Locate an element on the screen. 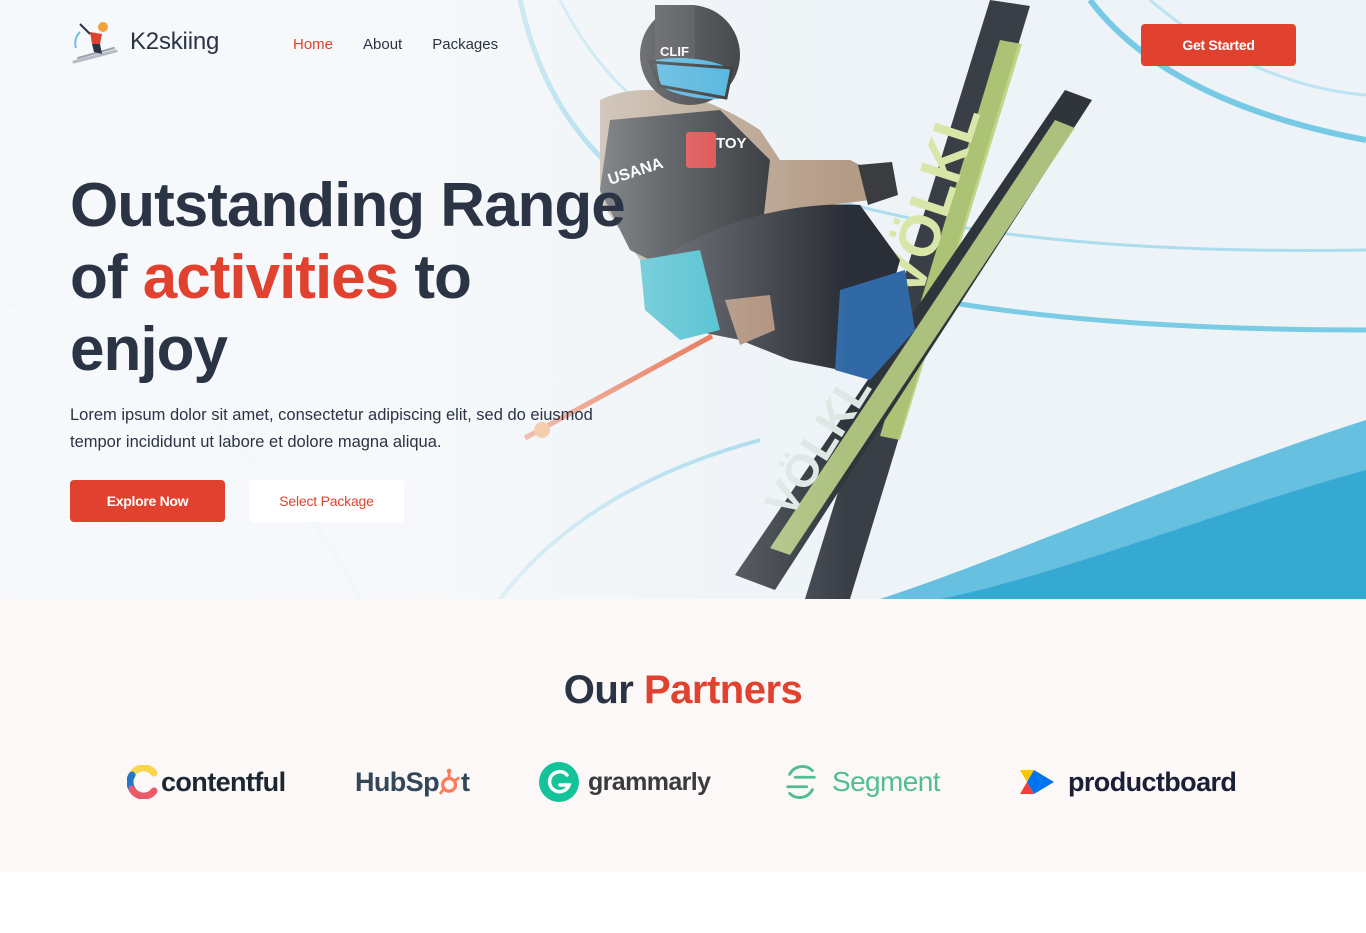 The width and height of the screenshot is (1366, 933). hero-title: Outstanding Range of activities to enjoy is located at coordinates (350, 278).